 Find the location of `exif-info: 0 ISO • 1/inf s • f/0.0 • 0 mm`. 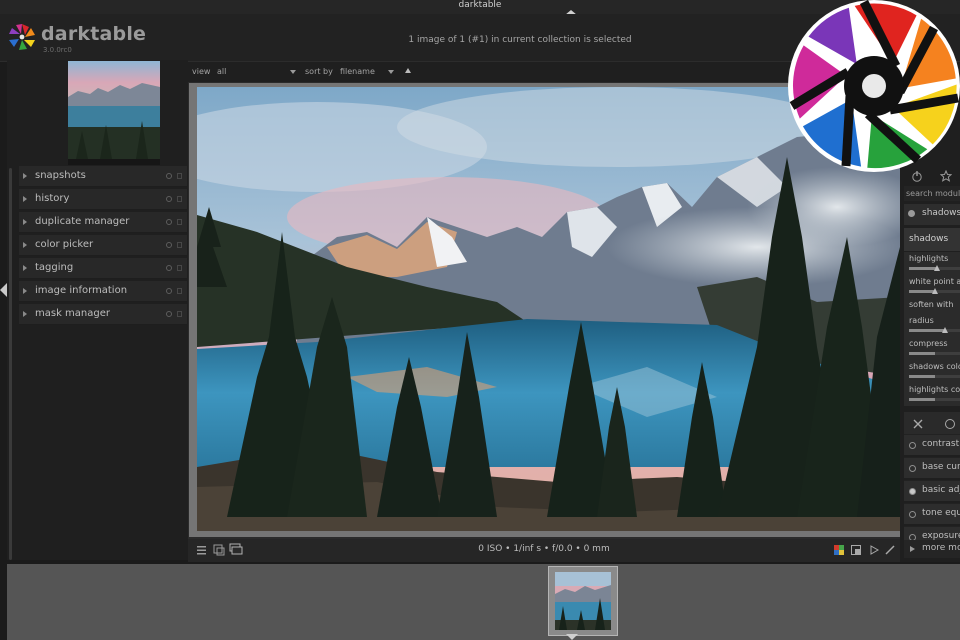

exif-info: 0 ISO • 1/inf s • f/0.0 • 0 mm is located at coordinates (544, 549).